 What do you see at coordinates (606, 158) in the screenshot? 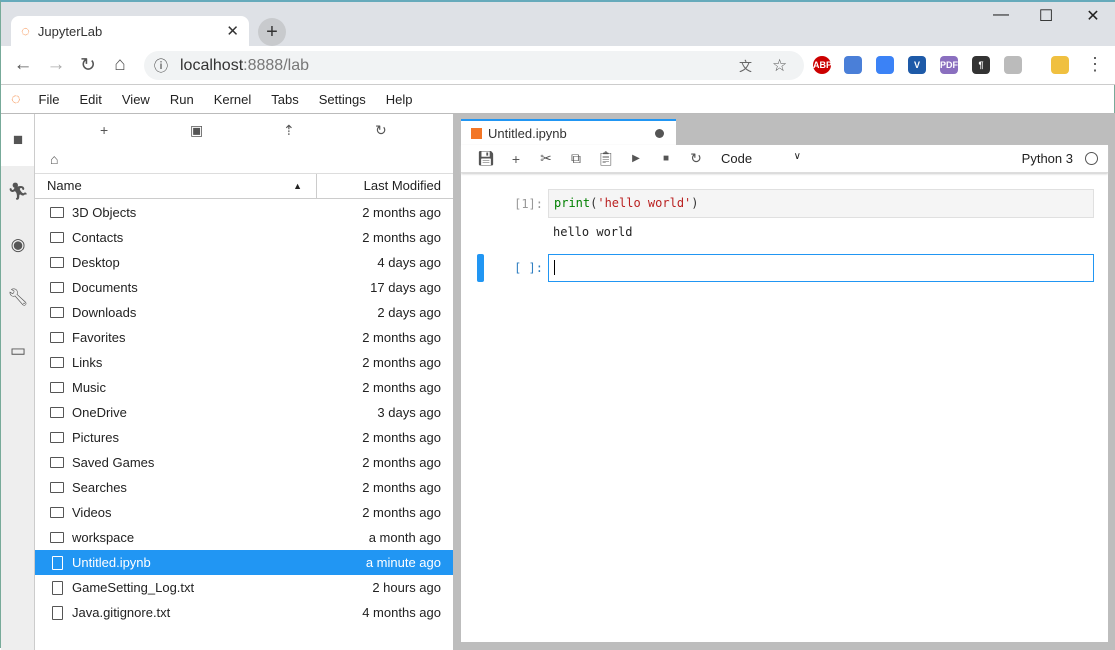
I see `paste-icon: 📋︎` at bounding box center [606, 158].